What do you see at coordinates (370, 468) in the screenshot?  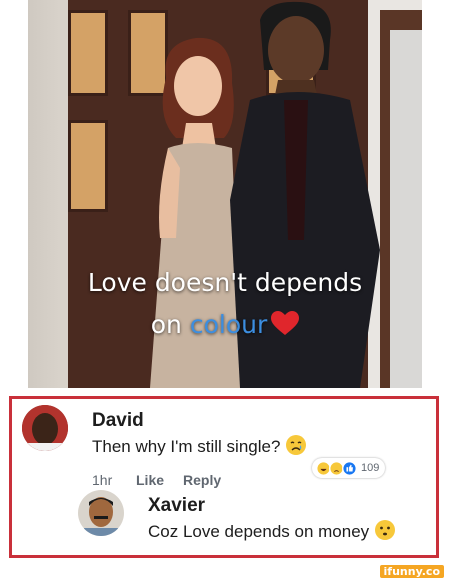 I see `reaction-count: 109` at bounding box center [370, 468].